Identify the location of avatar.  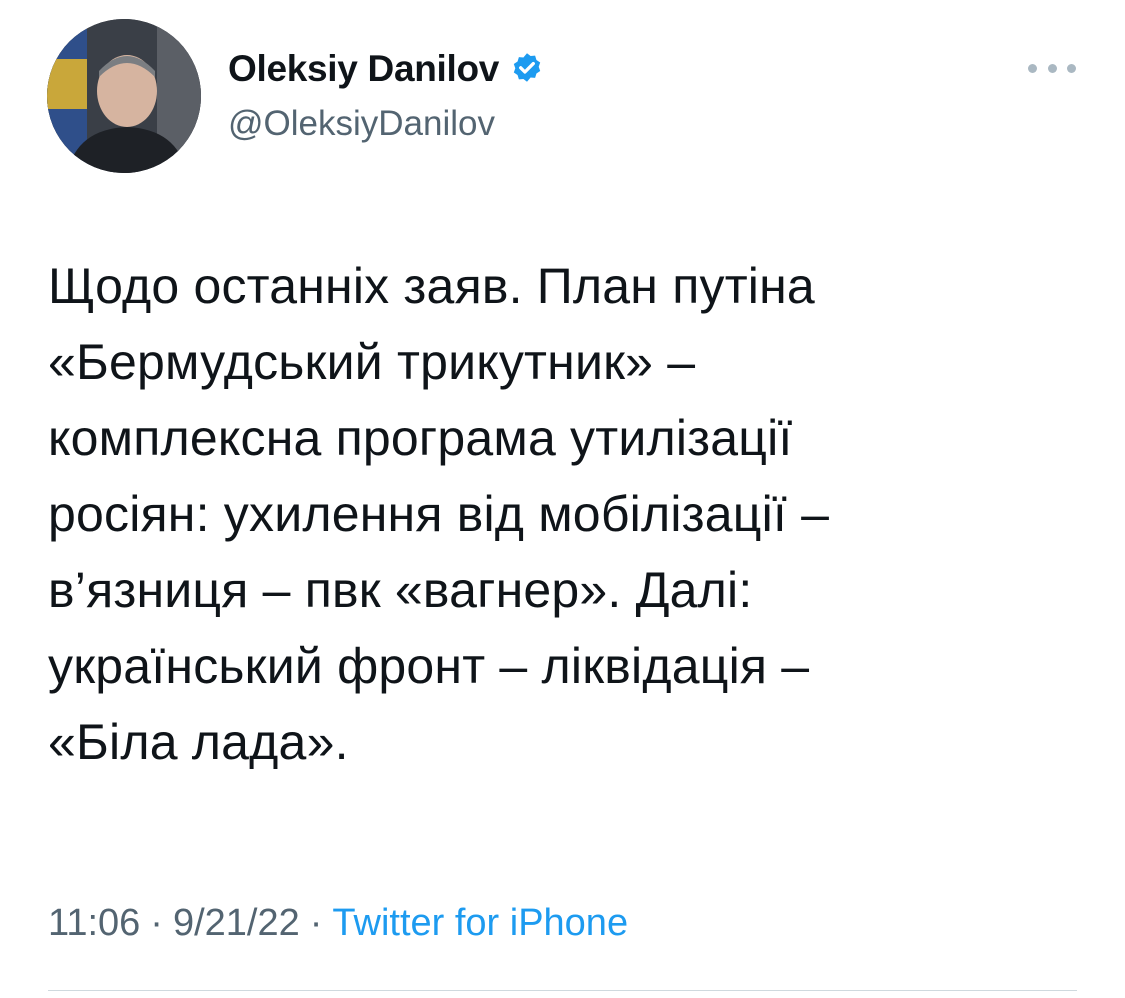
(124, 96).